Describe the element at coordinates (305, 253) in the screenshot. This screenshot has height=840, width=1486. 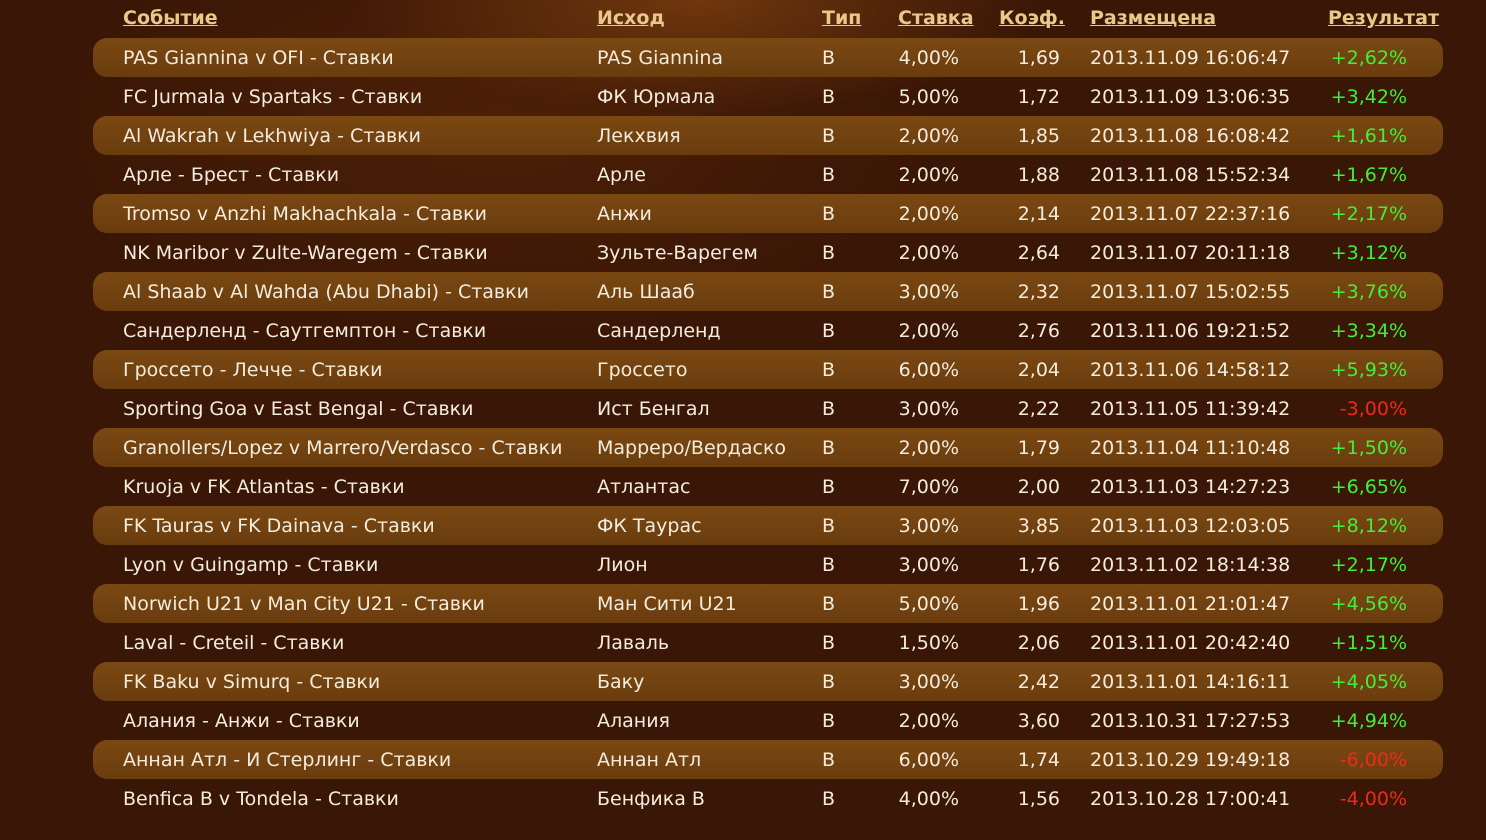
I see `event-link: NK Maribor v Zulte-Waregem - Ставки` at that location.